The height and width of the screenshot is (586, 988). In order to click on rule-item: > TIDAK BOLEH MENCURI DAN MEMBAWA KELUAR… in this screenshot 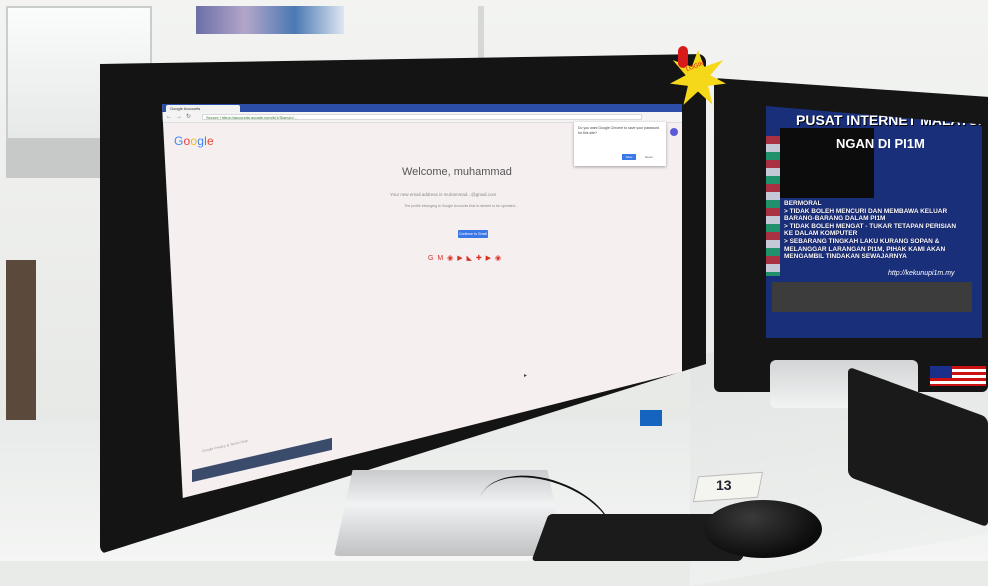, I will do `click(866, 215)`.